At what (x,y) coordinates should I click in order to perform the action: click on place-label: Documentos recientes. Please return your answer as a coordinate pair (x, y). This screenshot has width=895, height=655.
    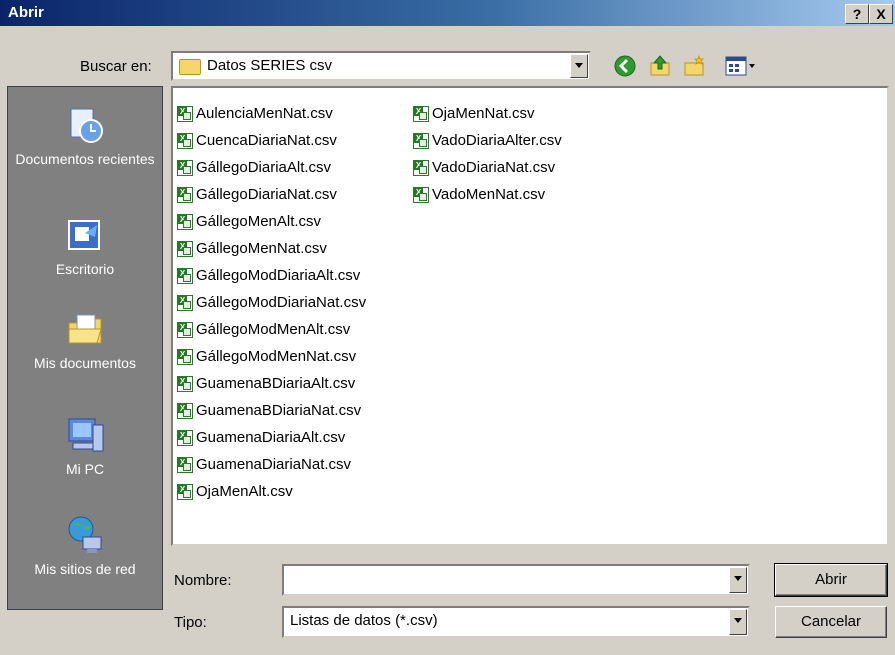
    Looking at the image, I should click on (85, 159).